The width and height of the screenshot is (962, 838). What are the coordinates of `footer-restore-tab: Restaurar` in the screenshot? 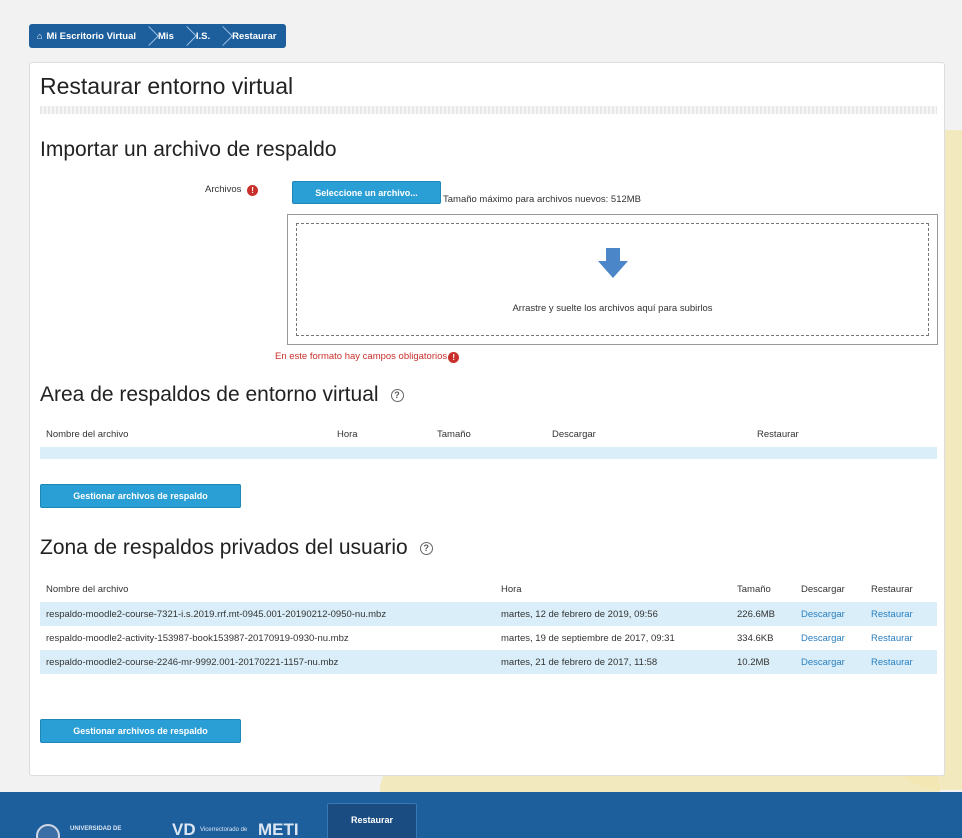 It's located at (372, 820).